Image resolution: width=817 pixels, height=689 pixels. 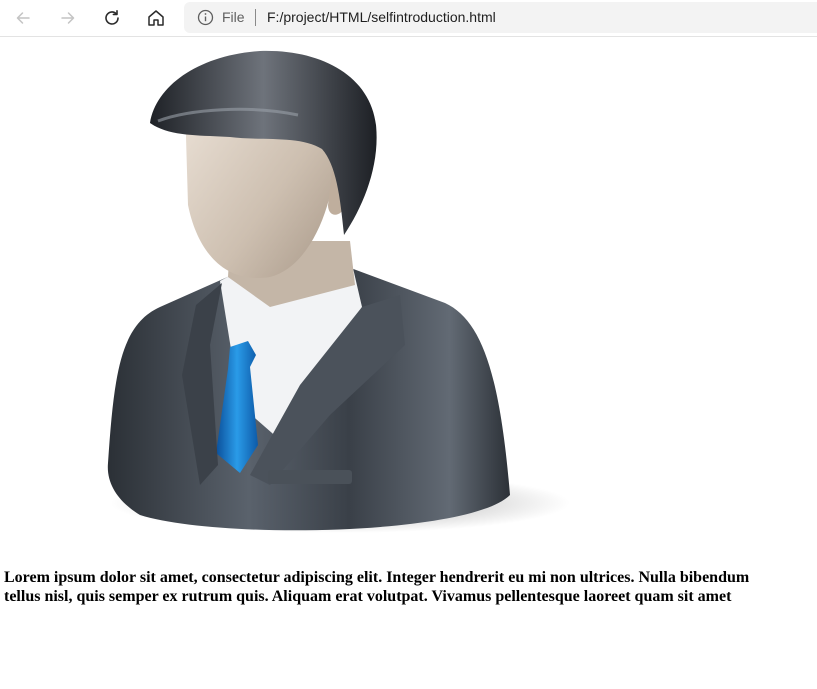 I want to click on back-arrow-icon, so click(x=23, y=18).